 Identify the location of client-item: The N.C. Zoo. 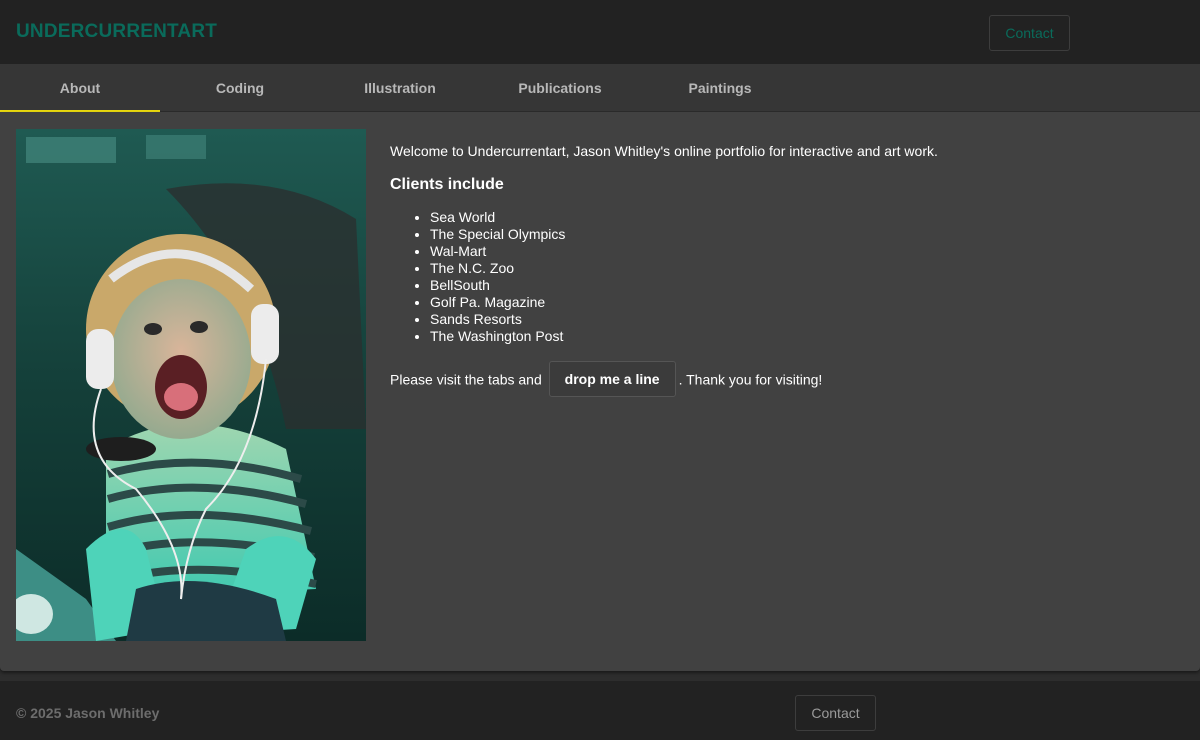
(805, 268).